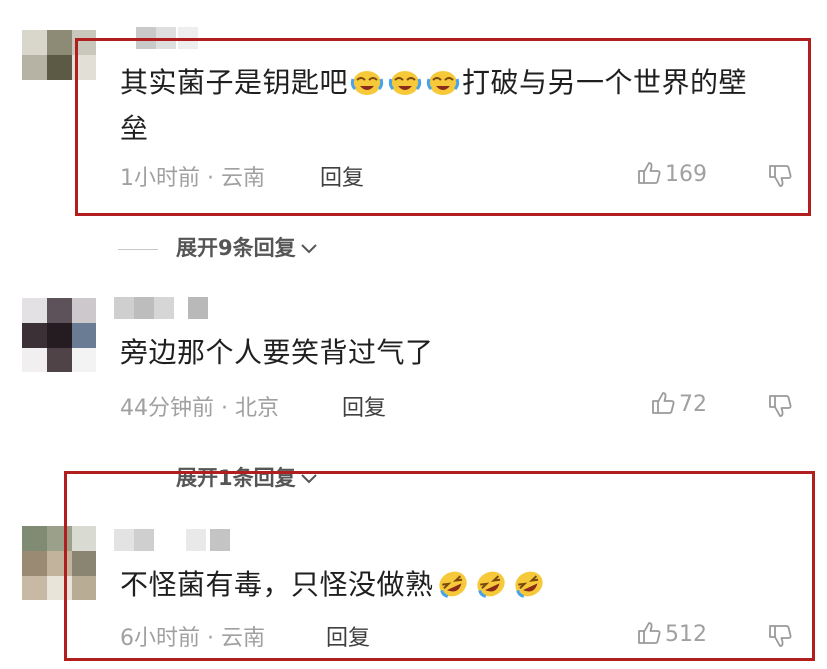 The width and height of the screenshot is (827, 669). I want to click on thumbs-down-icon, so click(780, 406).